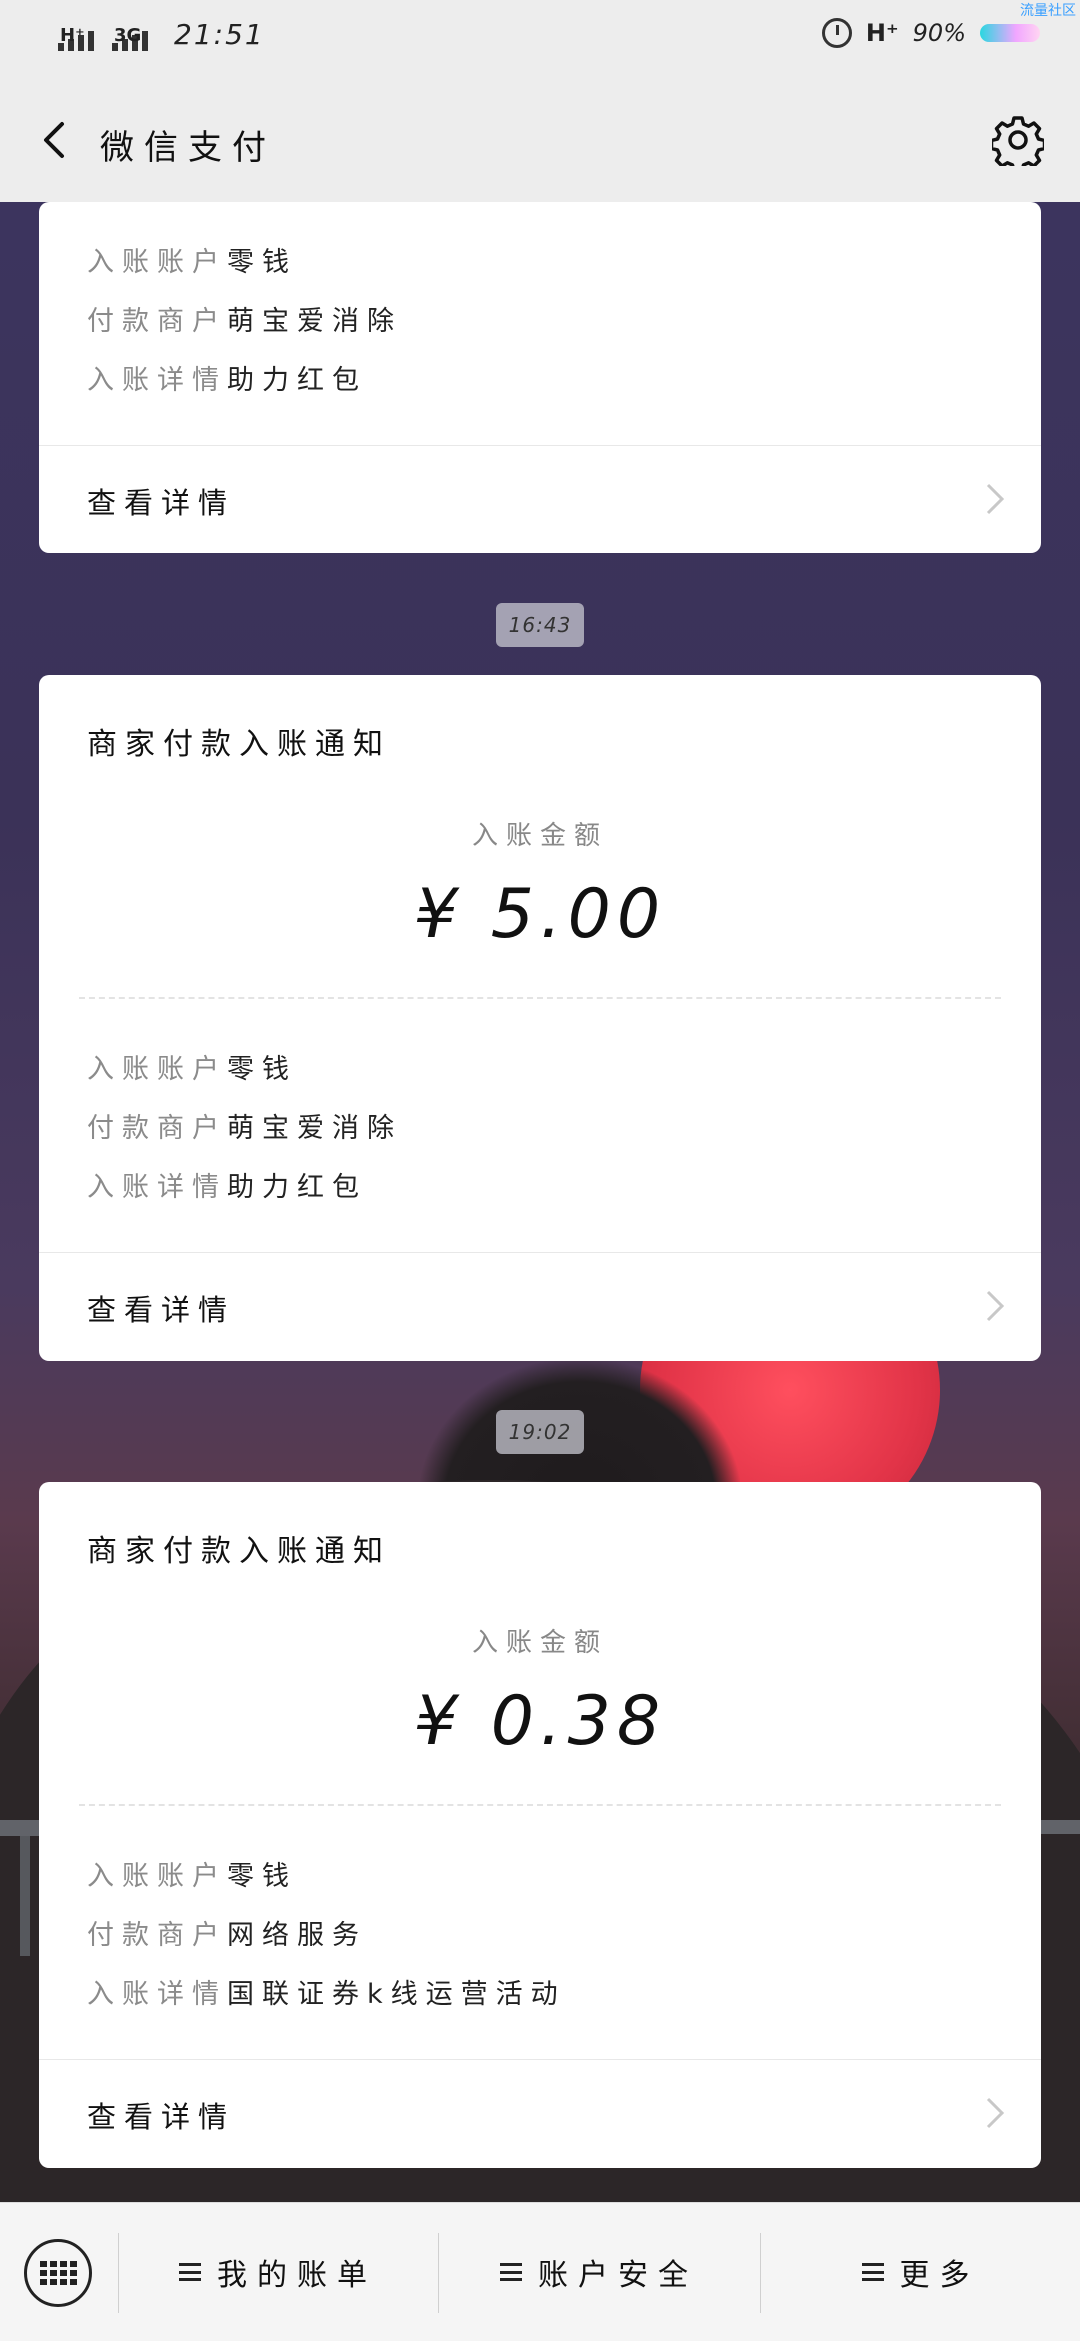 This screenshot has width=1080, height=2341. I want to click on detail-row: 付款商户网络服务, so click(227, 1932).